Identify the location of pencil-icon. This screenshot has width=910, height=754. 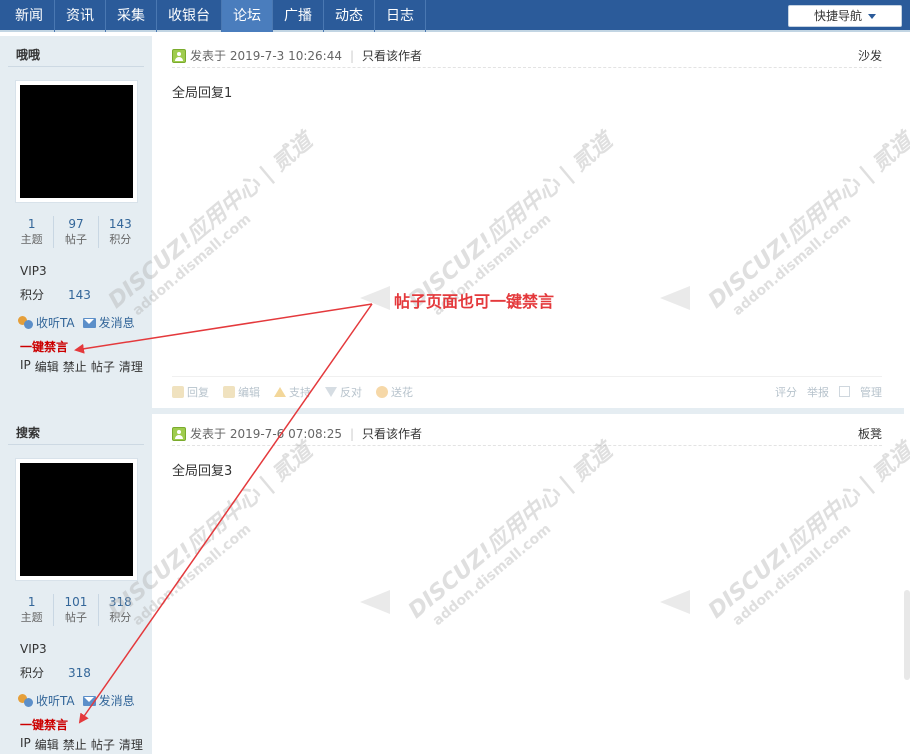
(229, 391).